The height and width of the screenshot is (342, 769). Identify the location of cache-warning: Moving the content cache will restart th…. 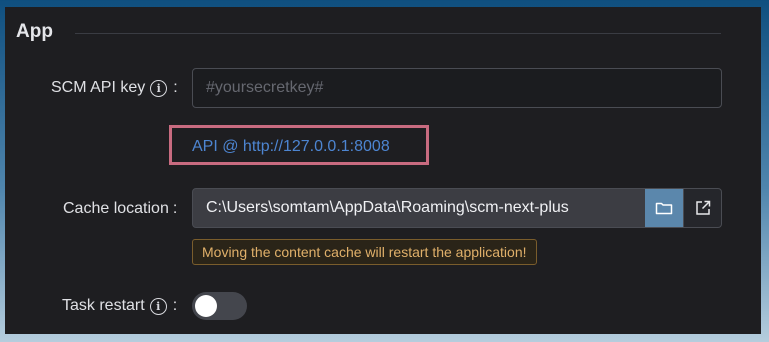
(364, 252).